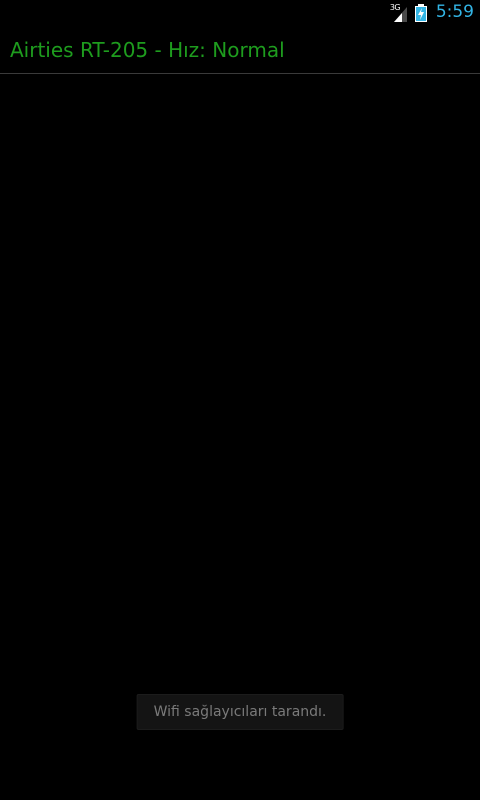 This screenshot has width=480, height=800. I want to click on title-bar: Airties RT-205 - Hız: Normal, so click(240, 49).